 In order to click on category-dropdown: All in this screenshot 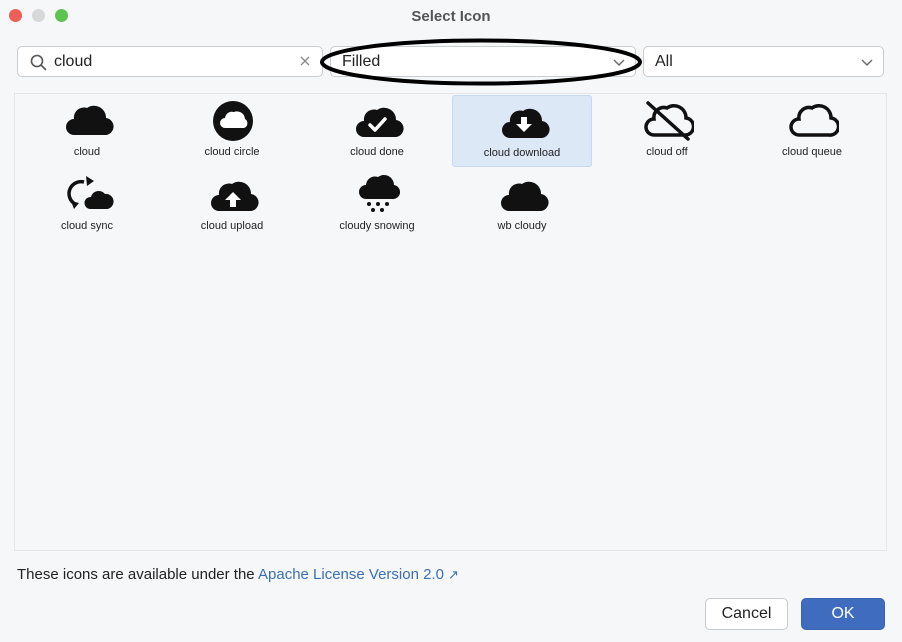, I will do `click(763, 61)`.